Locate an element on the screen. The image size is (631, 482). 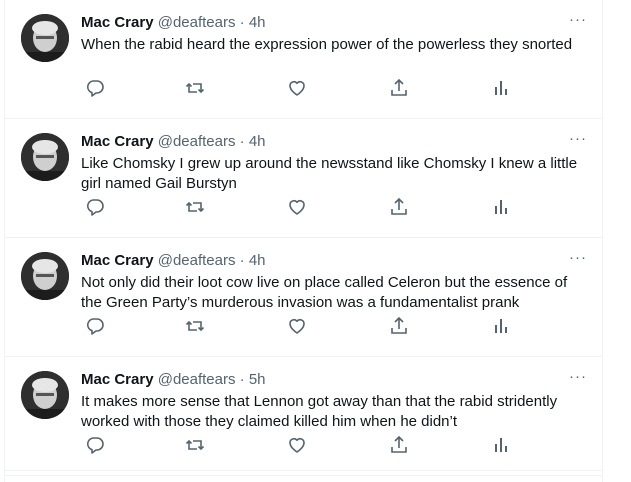
tweet-header: Mac Crary @deaftears · 5h is located at coordinates (173, 380).